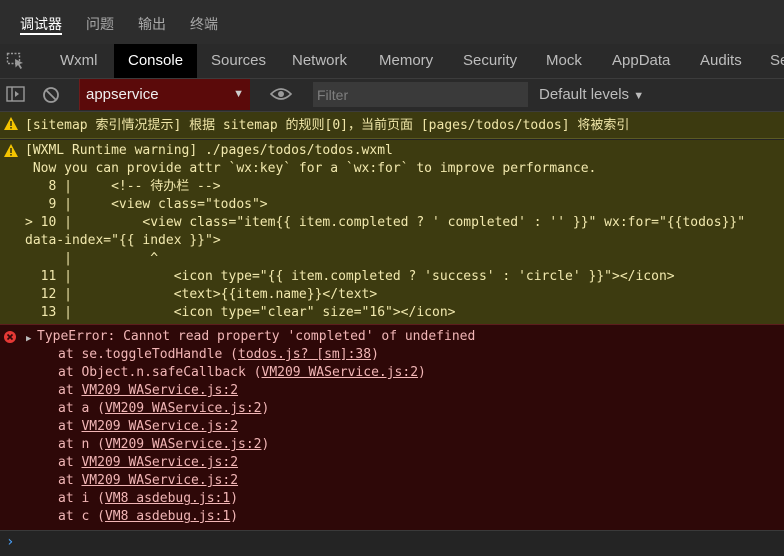 Image resolution: width=784 pixels, height=556 pixels. Describe the element at coordinates (319, 61) in the screenshot. I see `tab-network: Network` at that location.